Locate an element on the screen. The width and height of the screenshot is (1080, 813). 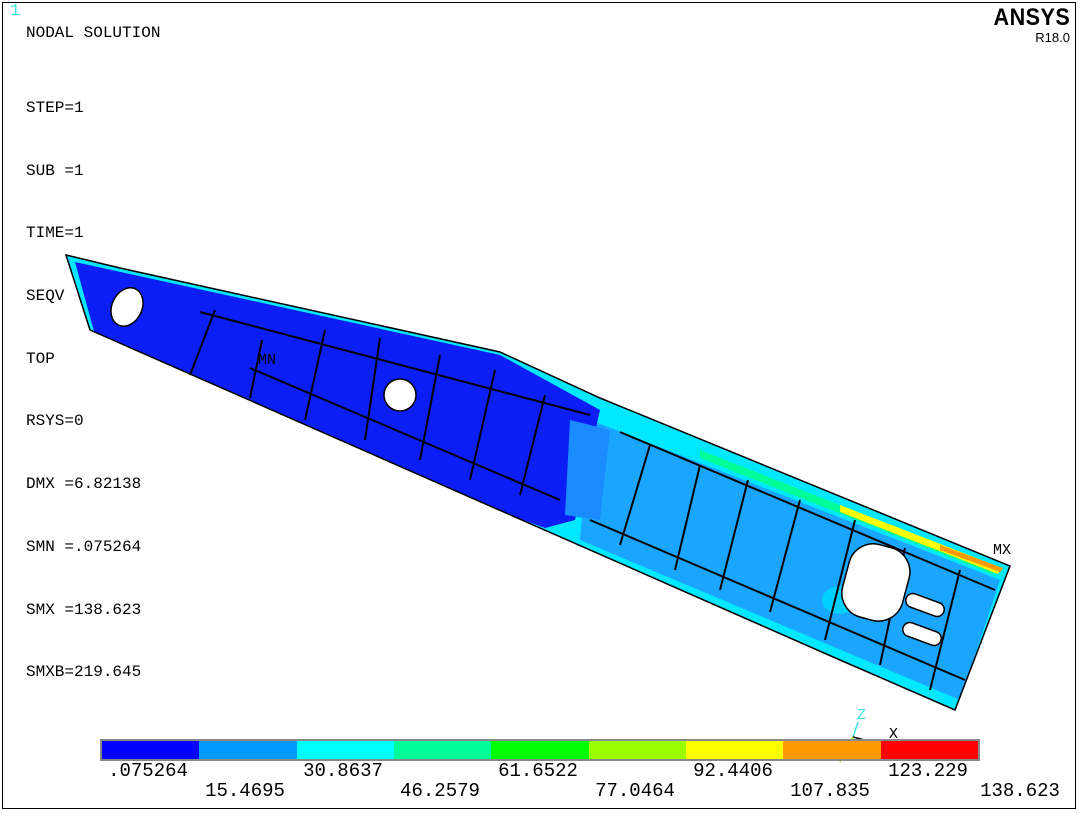
legend-label: 107.835 is located at coordinates (830, 791).